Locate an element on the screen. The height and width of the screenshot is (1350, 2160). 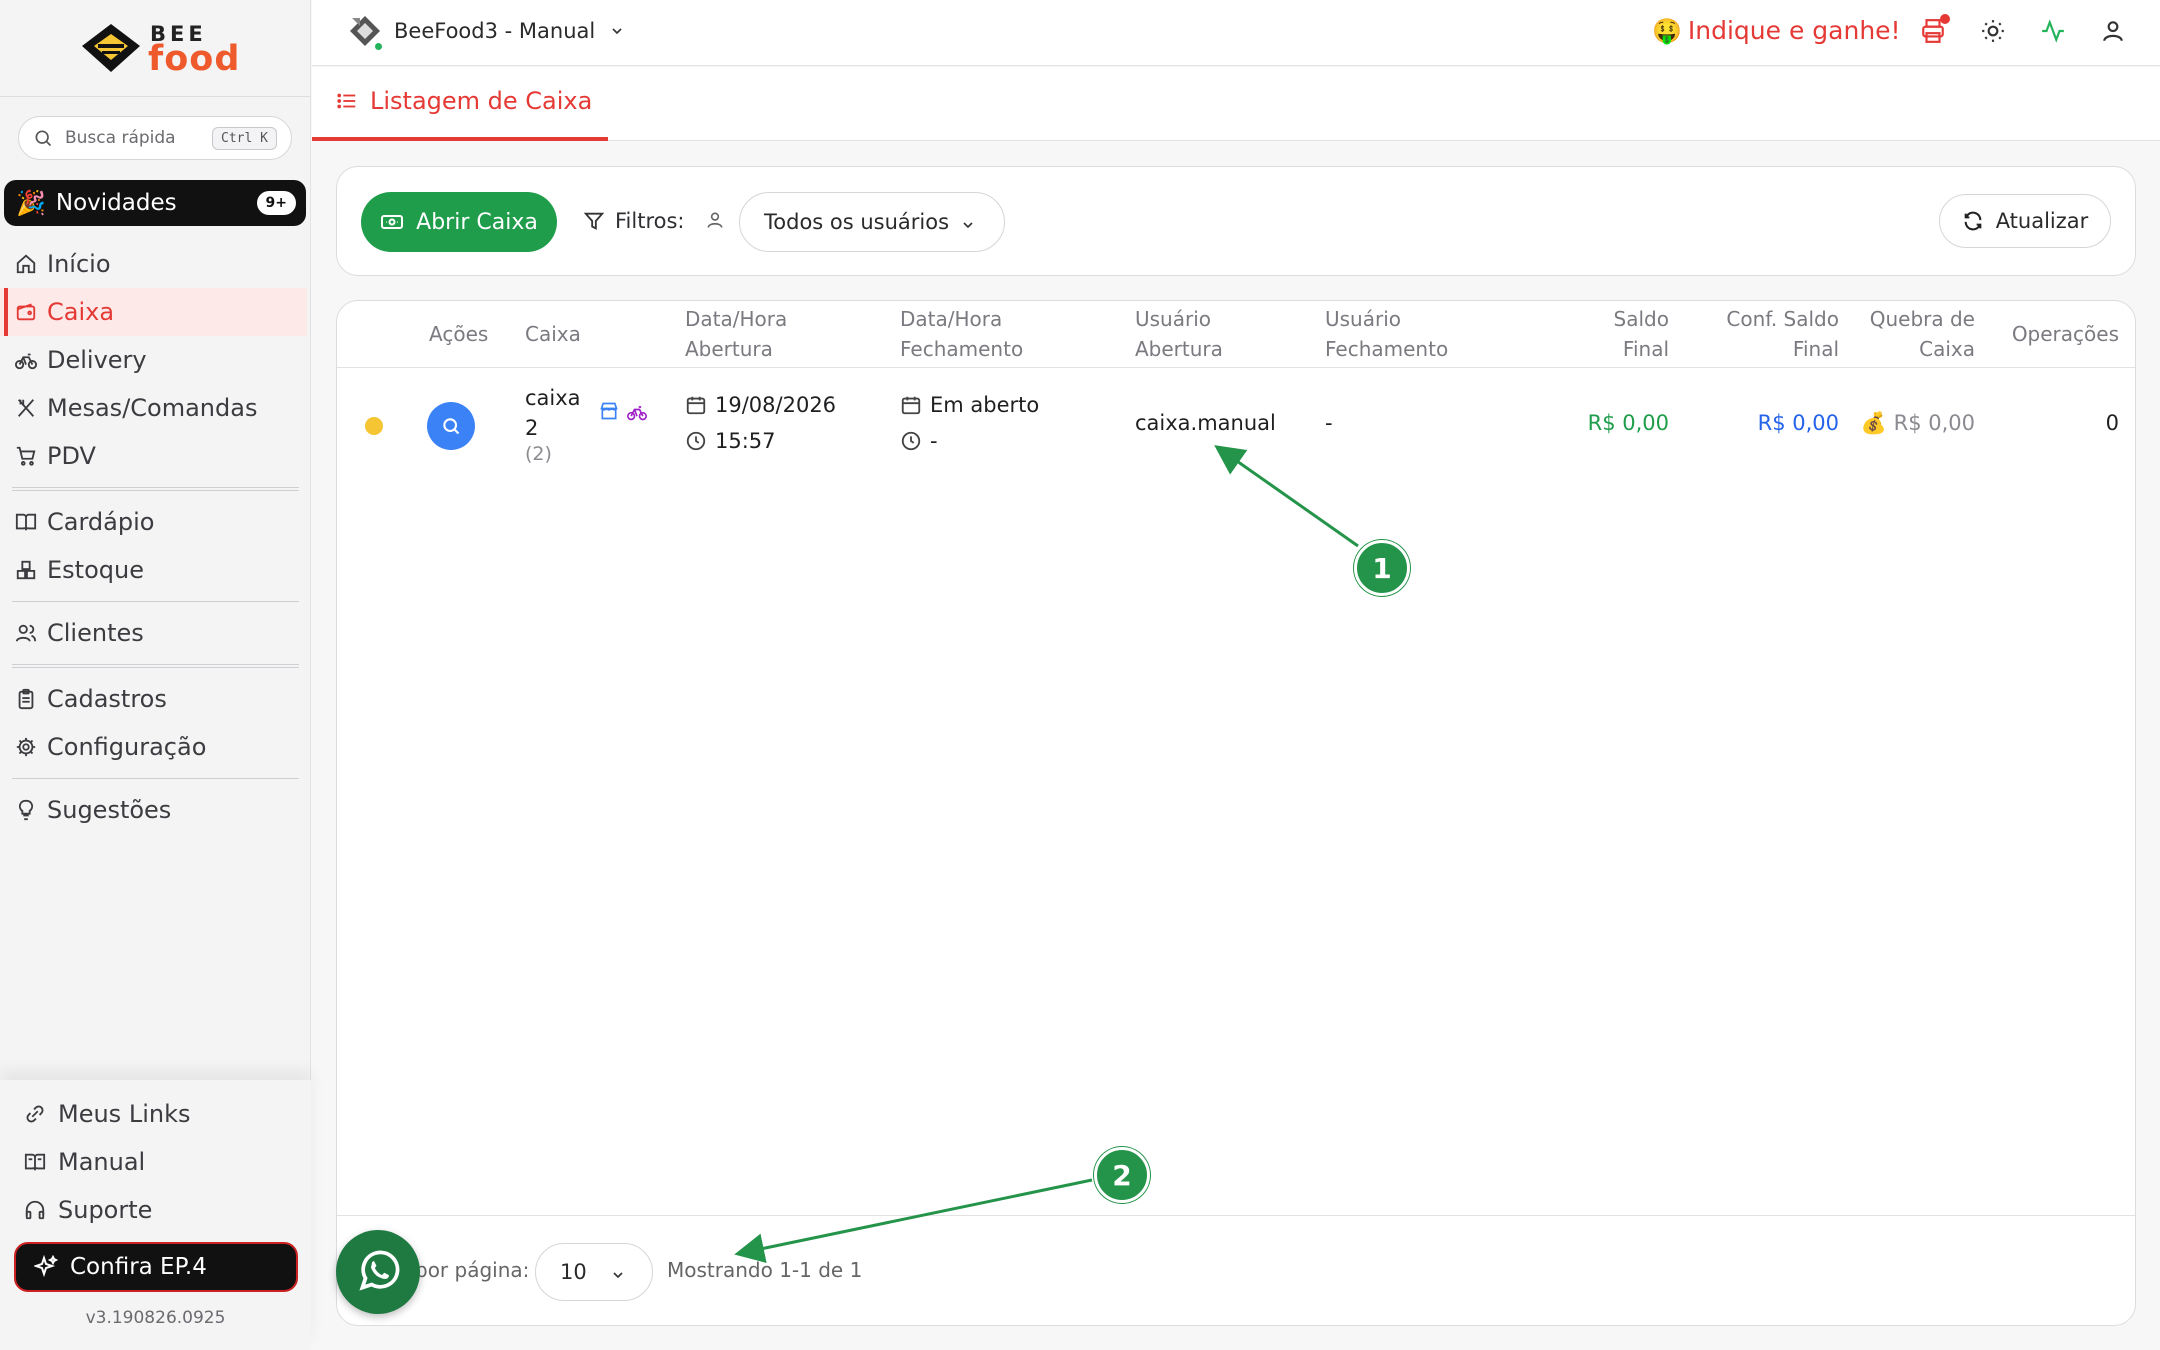
sidebar-item-estoque: Estoque is located at coordinates (155, 570).